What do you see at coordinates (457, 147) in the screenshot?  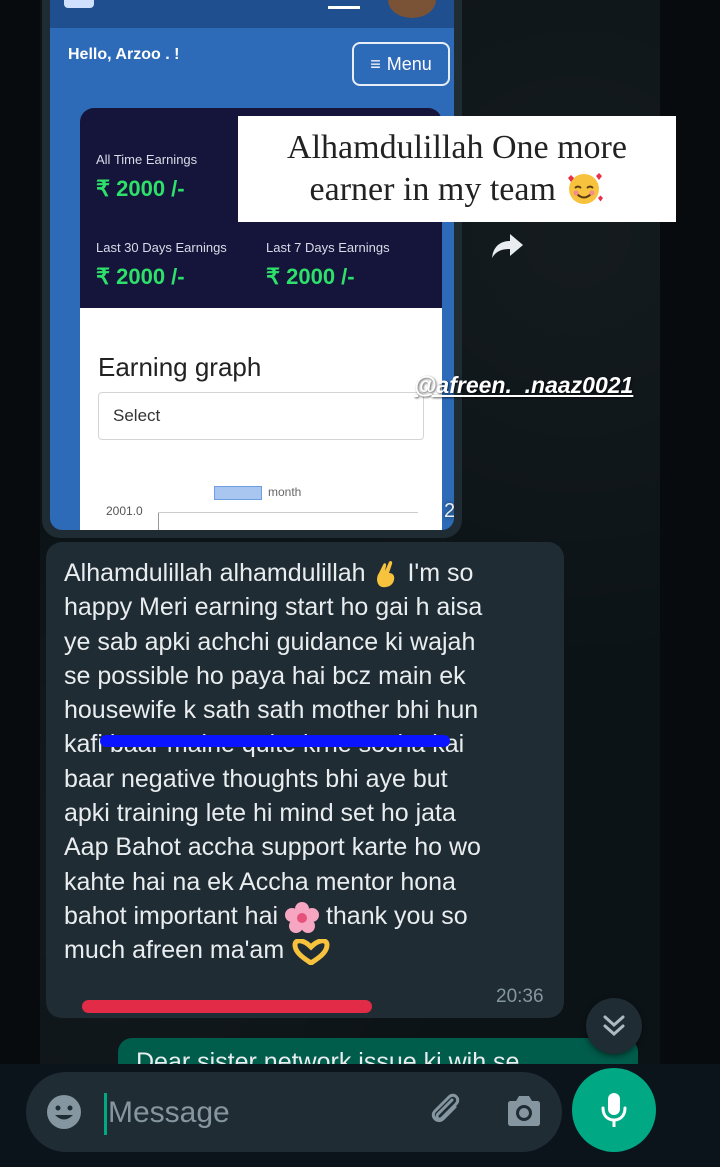 I see `caption-line-1: Alhamdulillah One more` at bounding box center [457, 147].